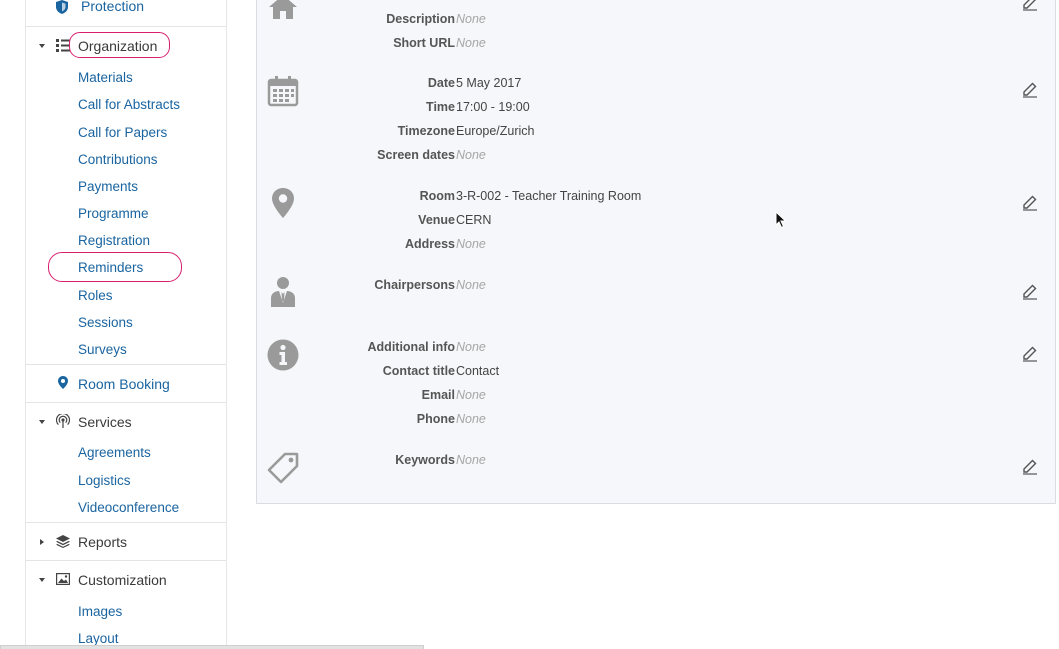  I want to click on field-label: Keywords, so click(425, 460).